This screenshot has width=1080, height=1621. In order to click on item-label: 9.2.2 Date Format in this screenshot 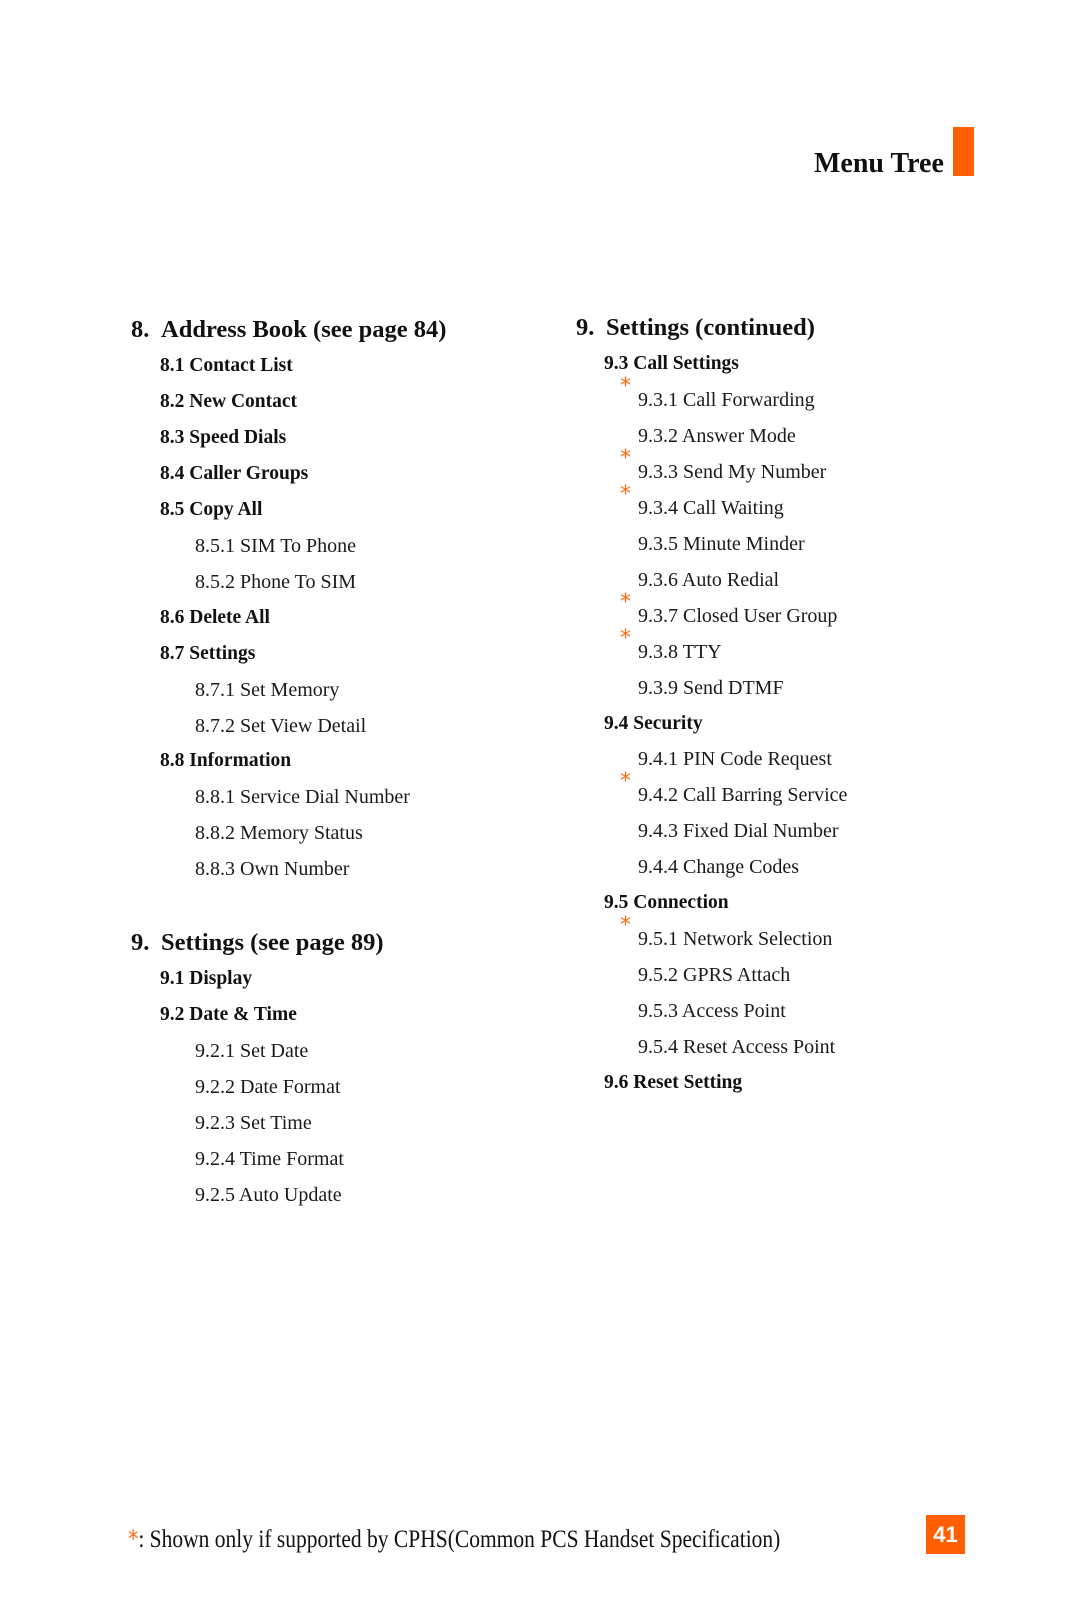, I will do `click(268, 1087)`.